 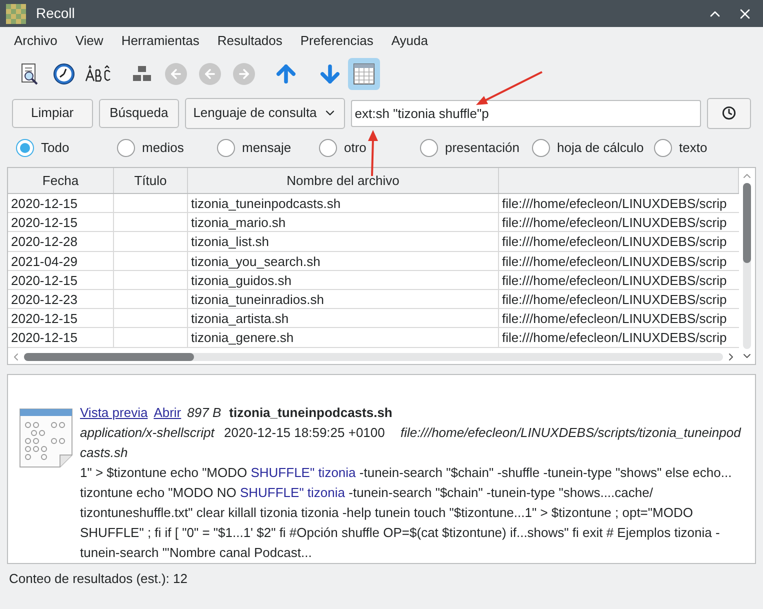 I want to click on table-row: 2020-12-15 tizonia_guidos.sh file:///home/efecleon/LINUXDEBS/scrip, so click(x=373, y=280).